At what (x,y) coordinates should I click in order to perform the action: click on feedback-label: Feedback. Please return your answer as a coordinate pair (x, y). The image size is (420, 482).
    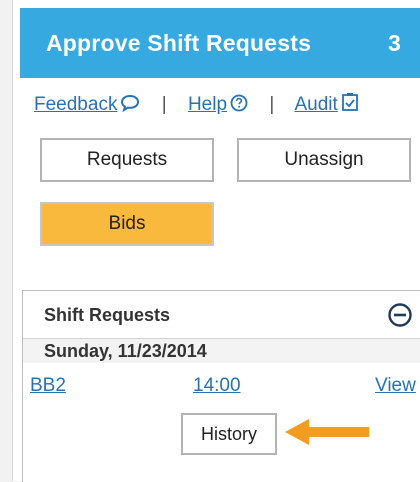
    Looking at the image, I should click on (76, 104).